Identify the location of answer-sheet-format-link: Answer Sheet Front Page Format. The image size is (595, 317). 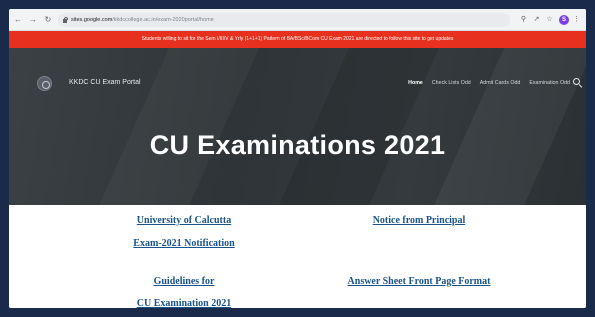
(419, 281).